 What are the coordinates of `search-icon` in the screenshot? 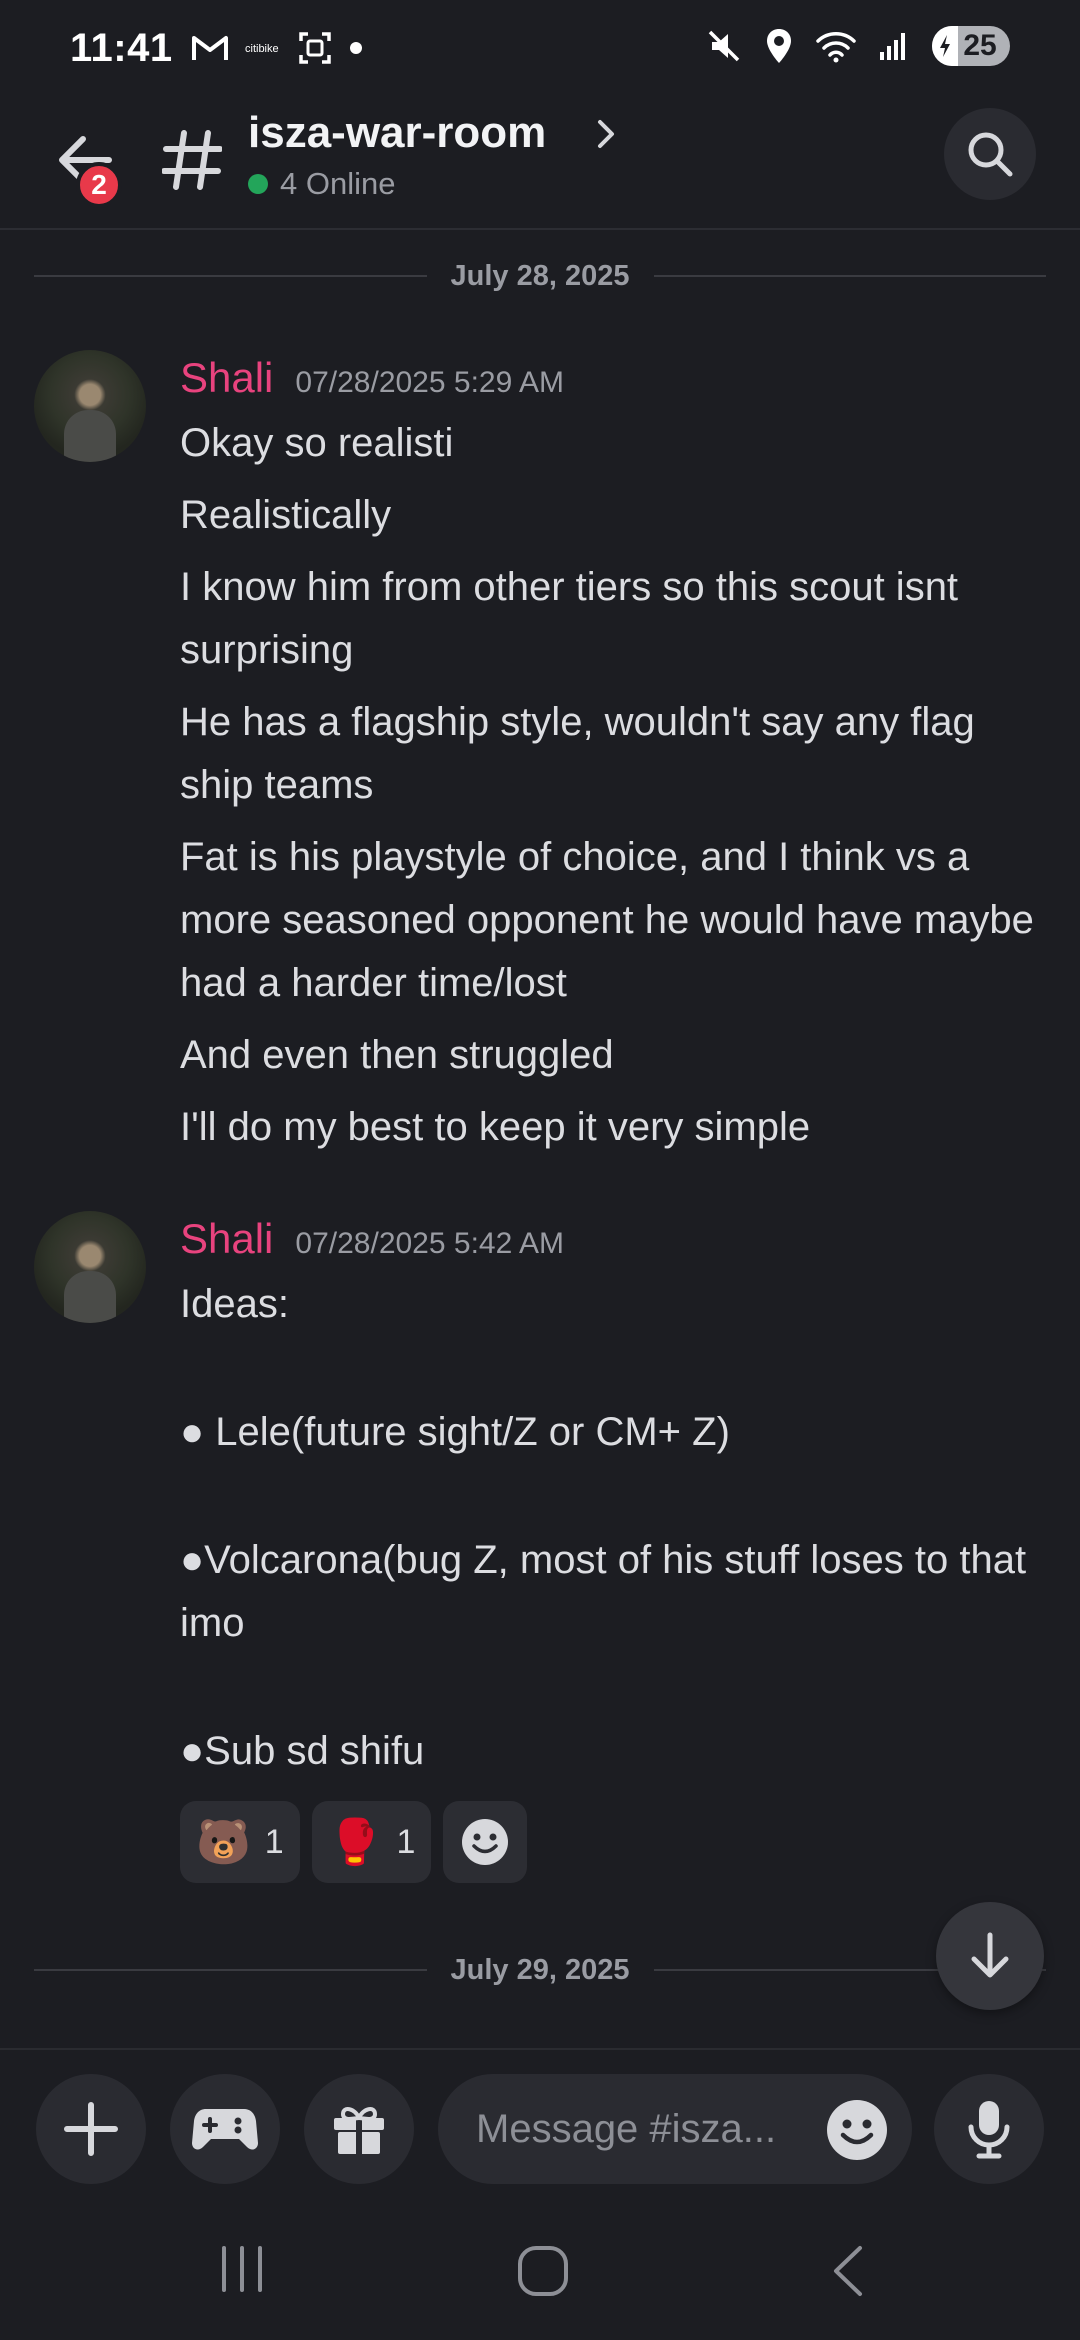 It's located at (990, 154).